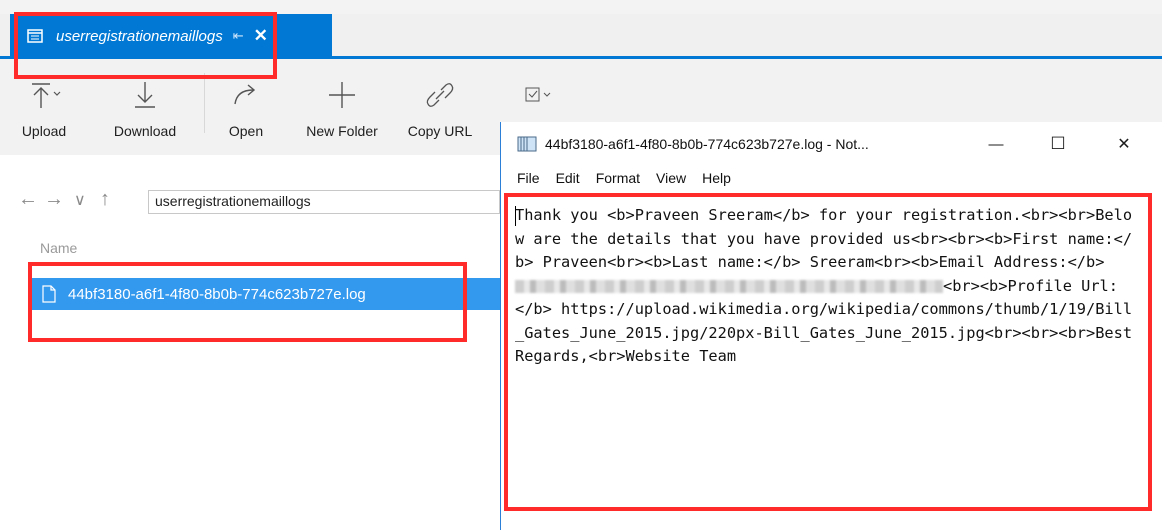 The width and height of the screenshot is (1162, 530). What do you see at coordinates (729, 286) in the screenshot?
I see `redacted-email` at bounding box center [729, 286].